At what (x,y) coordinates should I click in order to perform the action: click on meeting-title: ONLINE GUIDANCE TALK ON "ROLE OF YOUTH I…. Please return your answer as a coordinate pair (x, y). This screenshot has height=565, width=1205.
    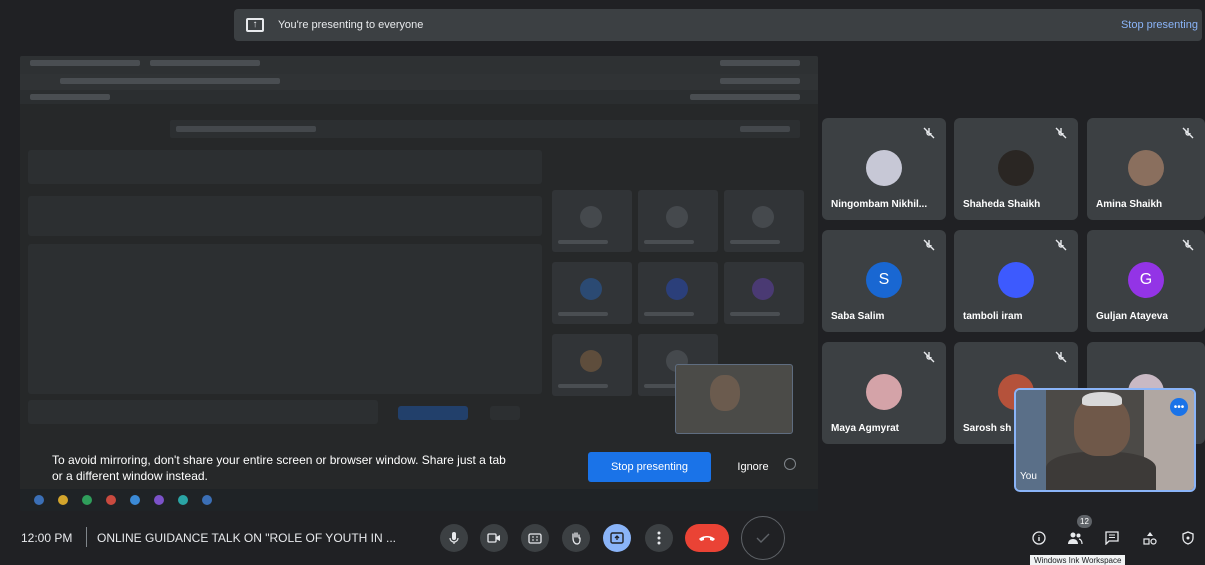
    Looking at the image, I should click on (246, 538).